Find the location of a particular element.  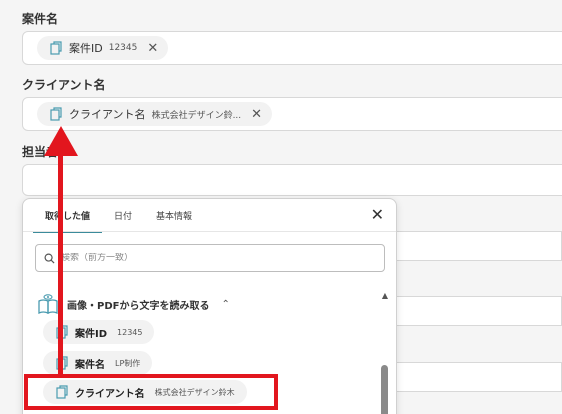

token-chip-case-id: 案件ID 12345 ✕ is located at coordinates (103, 48).